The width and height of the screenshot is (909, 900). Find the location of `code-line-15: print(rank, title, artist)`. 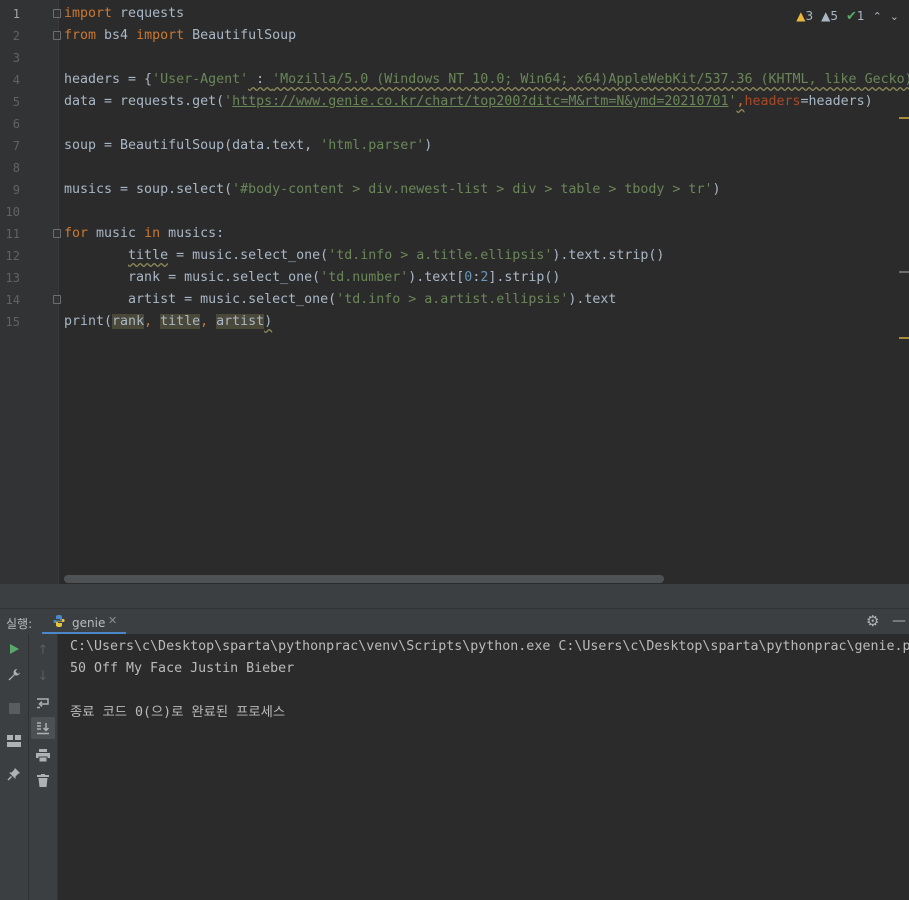

code-line-15: print(rank, title, artist) is located at coordinates (168, 322).